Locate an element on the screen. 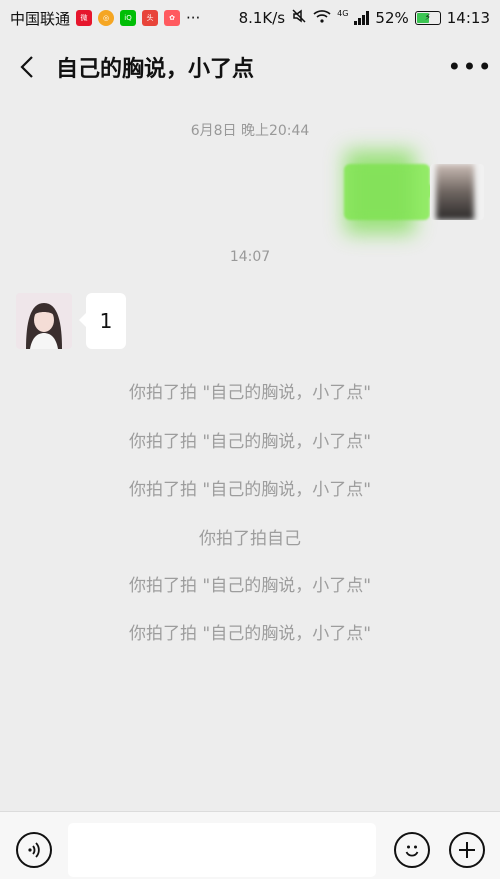 The width and height of the screenshot is (500, 879). more-notifications-icon: ··· is located at coordinates (193, 18).